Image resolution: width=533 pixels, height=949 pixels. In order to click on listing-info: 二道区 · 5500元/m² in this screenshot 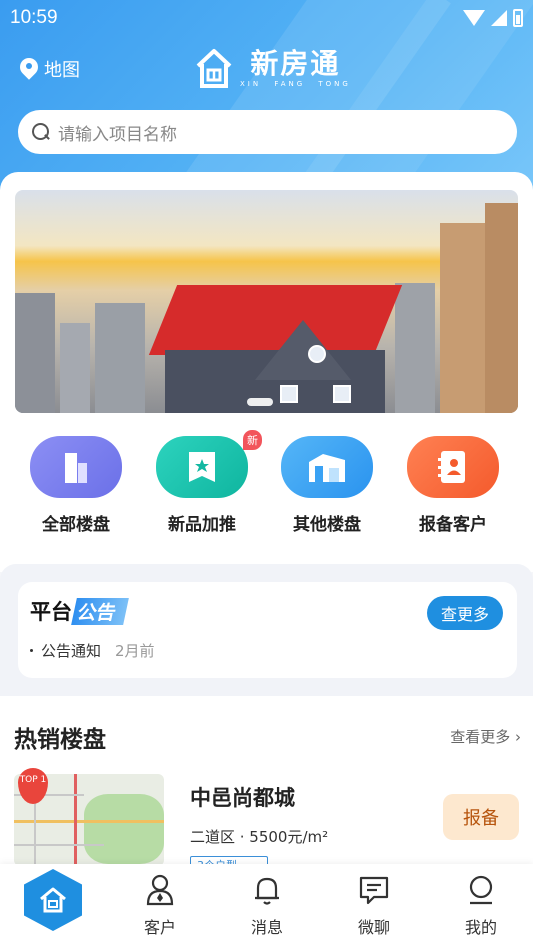, I will do `click(259, 837)`.